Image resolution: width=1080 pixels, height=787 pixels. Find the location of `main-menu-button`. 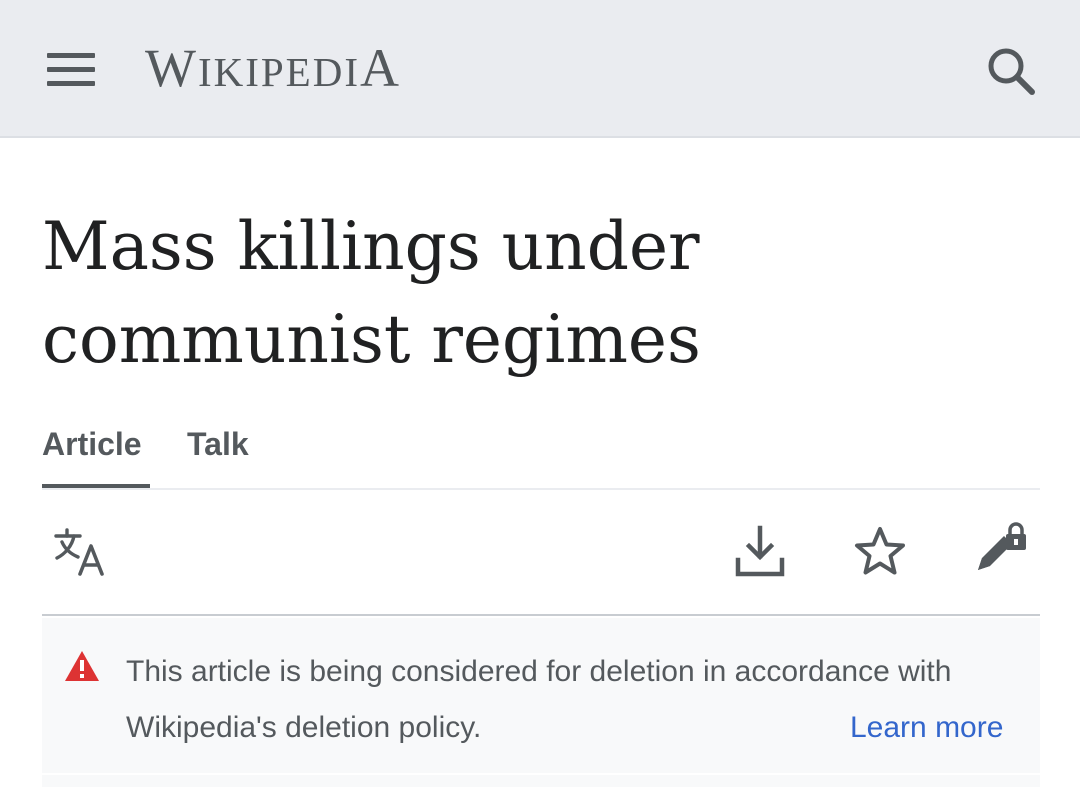

main-menu-button is located at coordinates (71, 69).